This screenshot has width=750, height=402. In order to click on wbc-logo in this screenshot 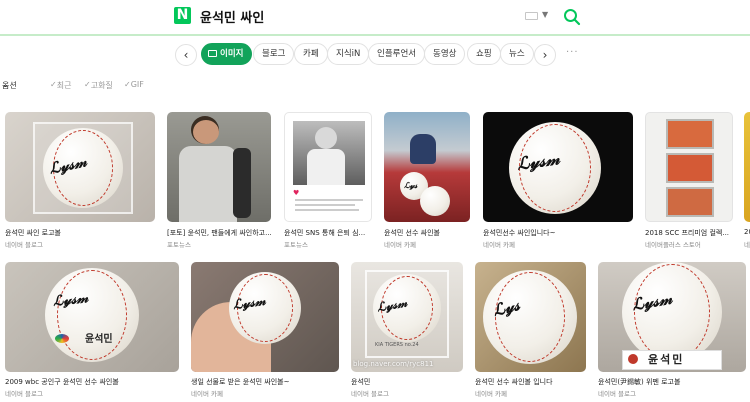, I will do `click(62, 338)`.